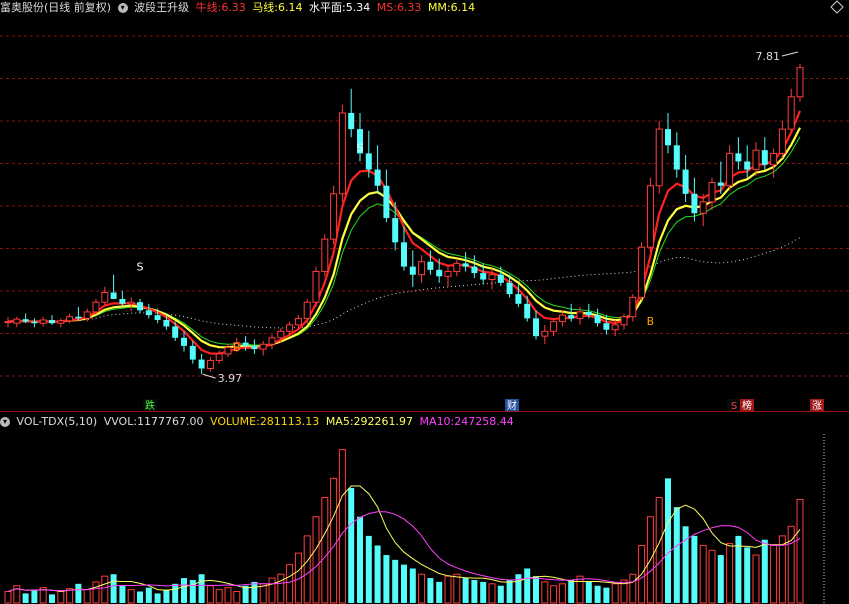  Describe the element at coordinates (734, 406) in the screenshot. I see `event-s-badge: S` at that location.